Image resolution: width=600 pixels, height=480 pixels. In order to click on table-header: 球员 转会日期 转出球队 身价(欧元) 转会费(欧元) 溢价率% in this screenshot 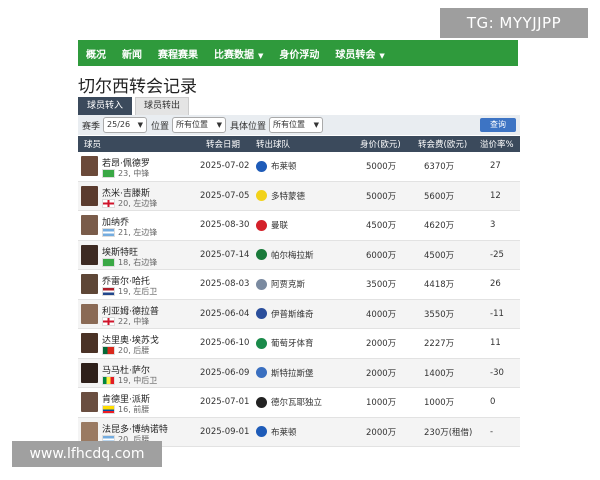, I will do `click(299, 144)`.